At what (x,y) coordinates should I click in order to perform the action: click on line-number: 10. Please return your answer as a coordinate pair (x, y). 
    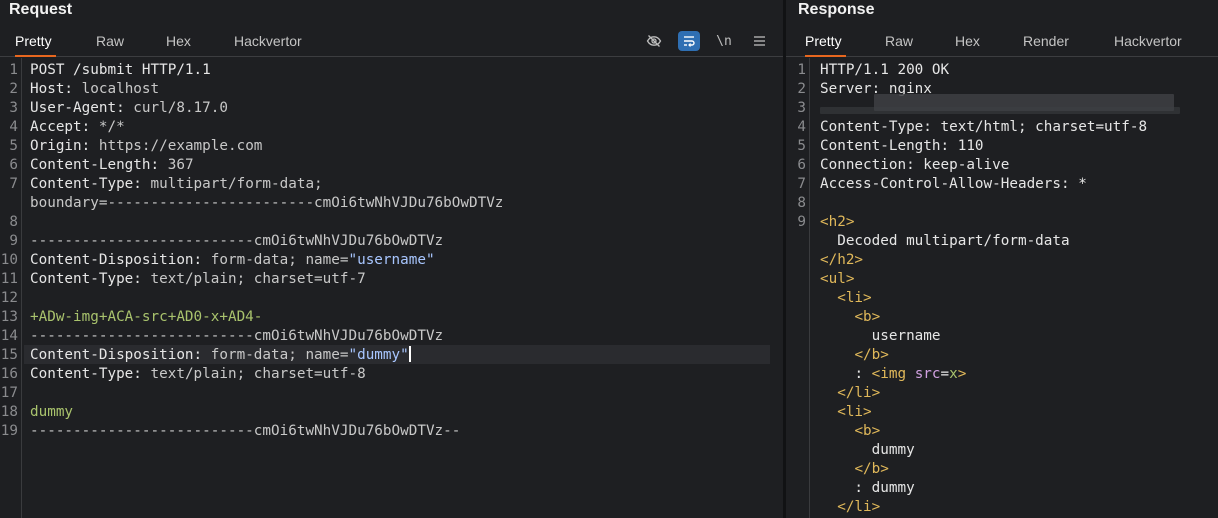
    Looking at the image, I should click on (9, 260).